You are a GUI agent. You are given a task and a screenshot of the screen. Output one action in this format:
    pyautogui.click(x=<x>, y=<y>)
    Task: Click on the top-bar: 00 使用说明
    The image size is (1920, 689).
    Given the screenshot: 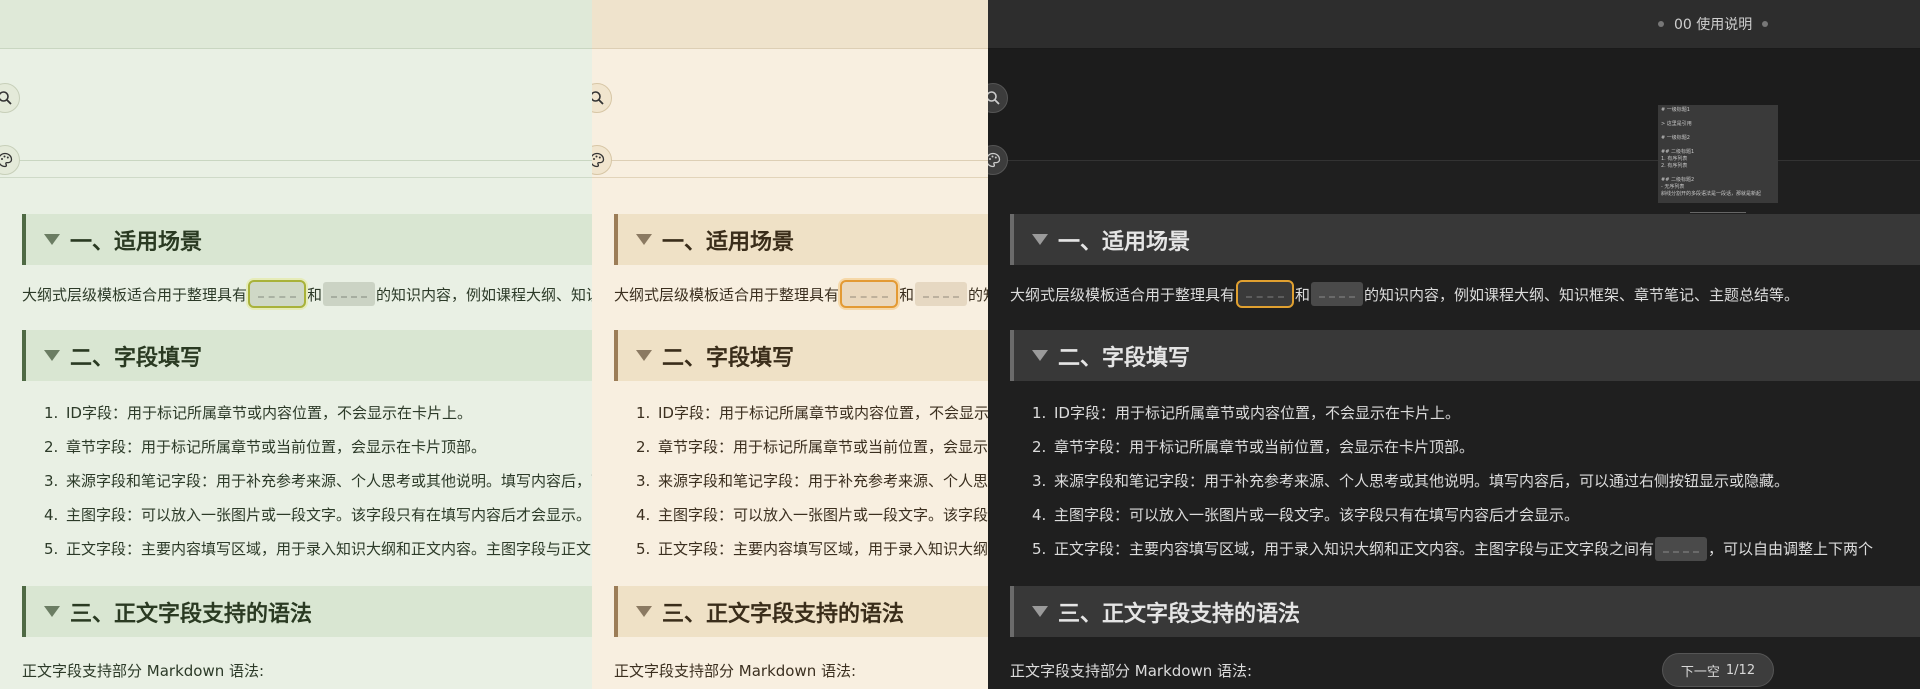 What is the action you would take?
    pyautogui.click(x=1454, y=24)
    